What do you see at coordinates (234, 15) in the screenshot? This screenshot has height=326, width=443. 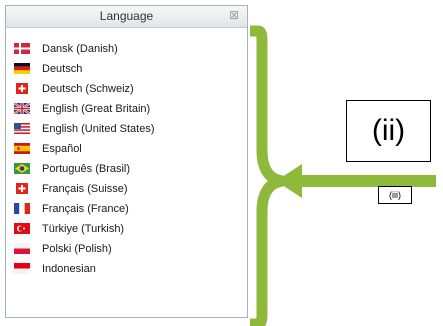 I see `close-icon: ⊠` at bounding box center [234, 15].